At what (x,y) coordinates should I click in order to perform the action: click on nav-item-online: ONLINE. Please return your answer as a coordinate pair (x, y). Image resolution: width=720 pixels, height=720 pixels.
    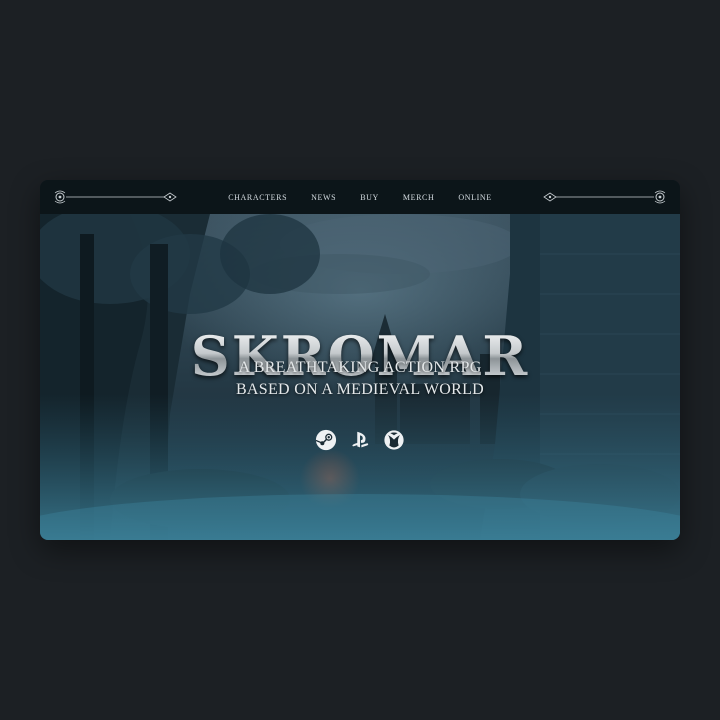
    Looking at the image, I should click on (474, 197).